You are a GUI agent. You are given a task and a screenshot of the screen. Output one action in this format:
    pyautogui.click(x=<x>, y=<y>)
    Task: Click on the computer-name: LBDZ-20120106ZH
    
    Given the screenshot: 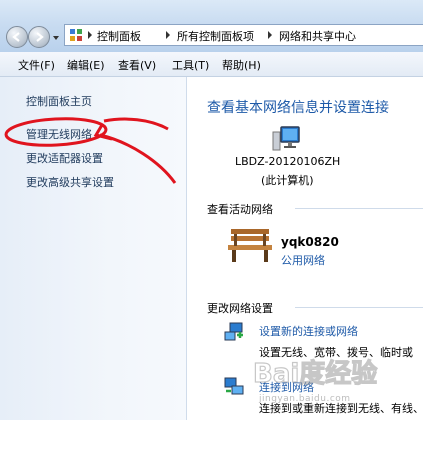 What is the action you would take?
    pyautogui.click(x=288, y=161)
    